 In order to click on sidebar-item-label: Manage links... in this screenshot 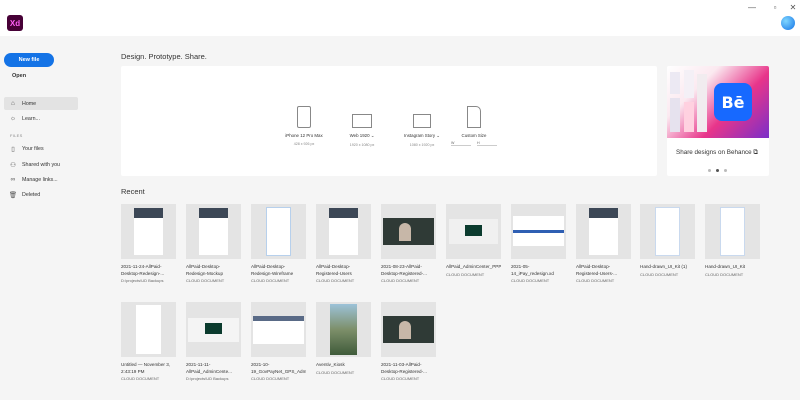, I will do `click(40, 179)`.